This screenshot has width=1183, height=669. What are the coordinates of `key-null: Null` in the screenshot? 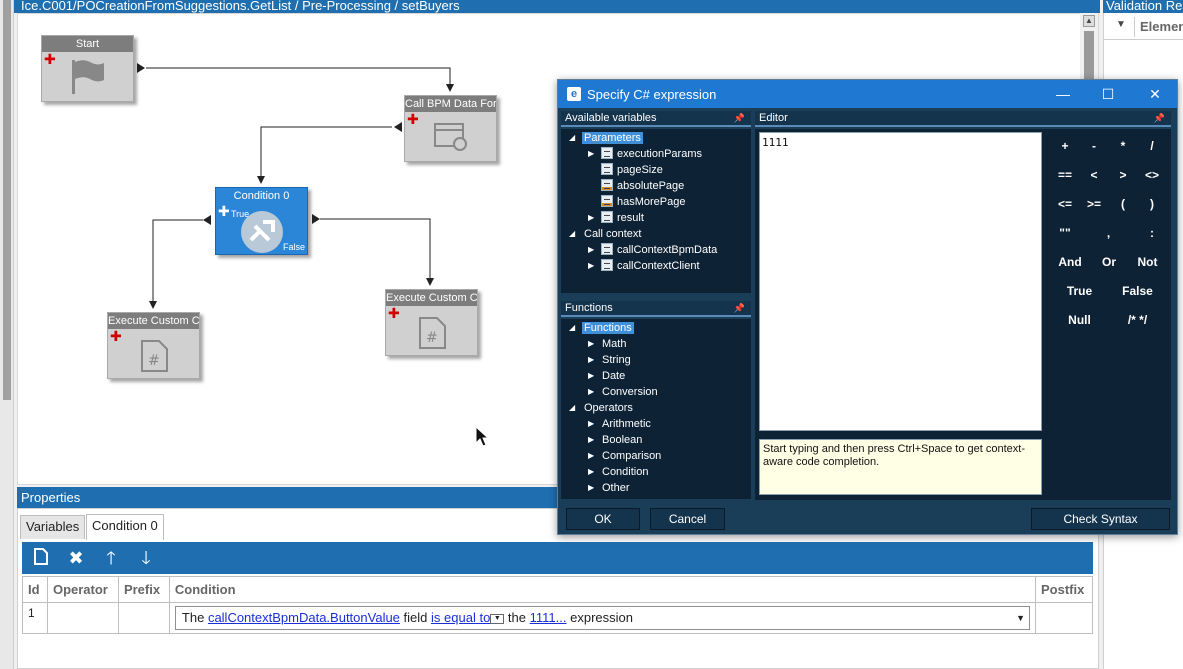 It's located at (1079, 320).